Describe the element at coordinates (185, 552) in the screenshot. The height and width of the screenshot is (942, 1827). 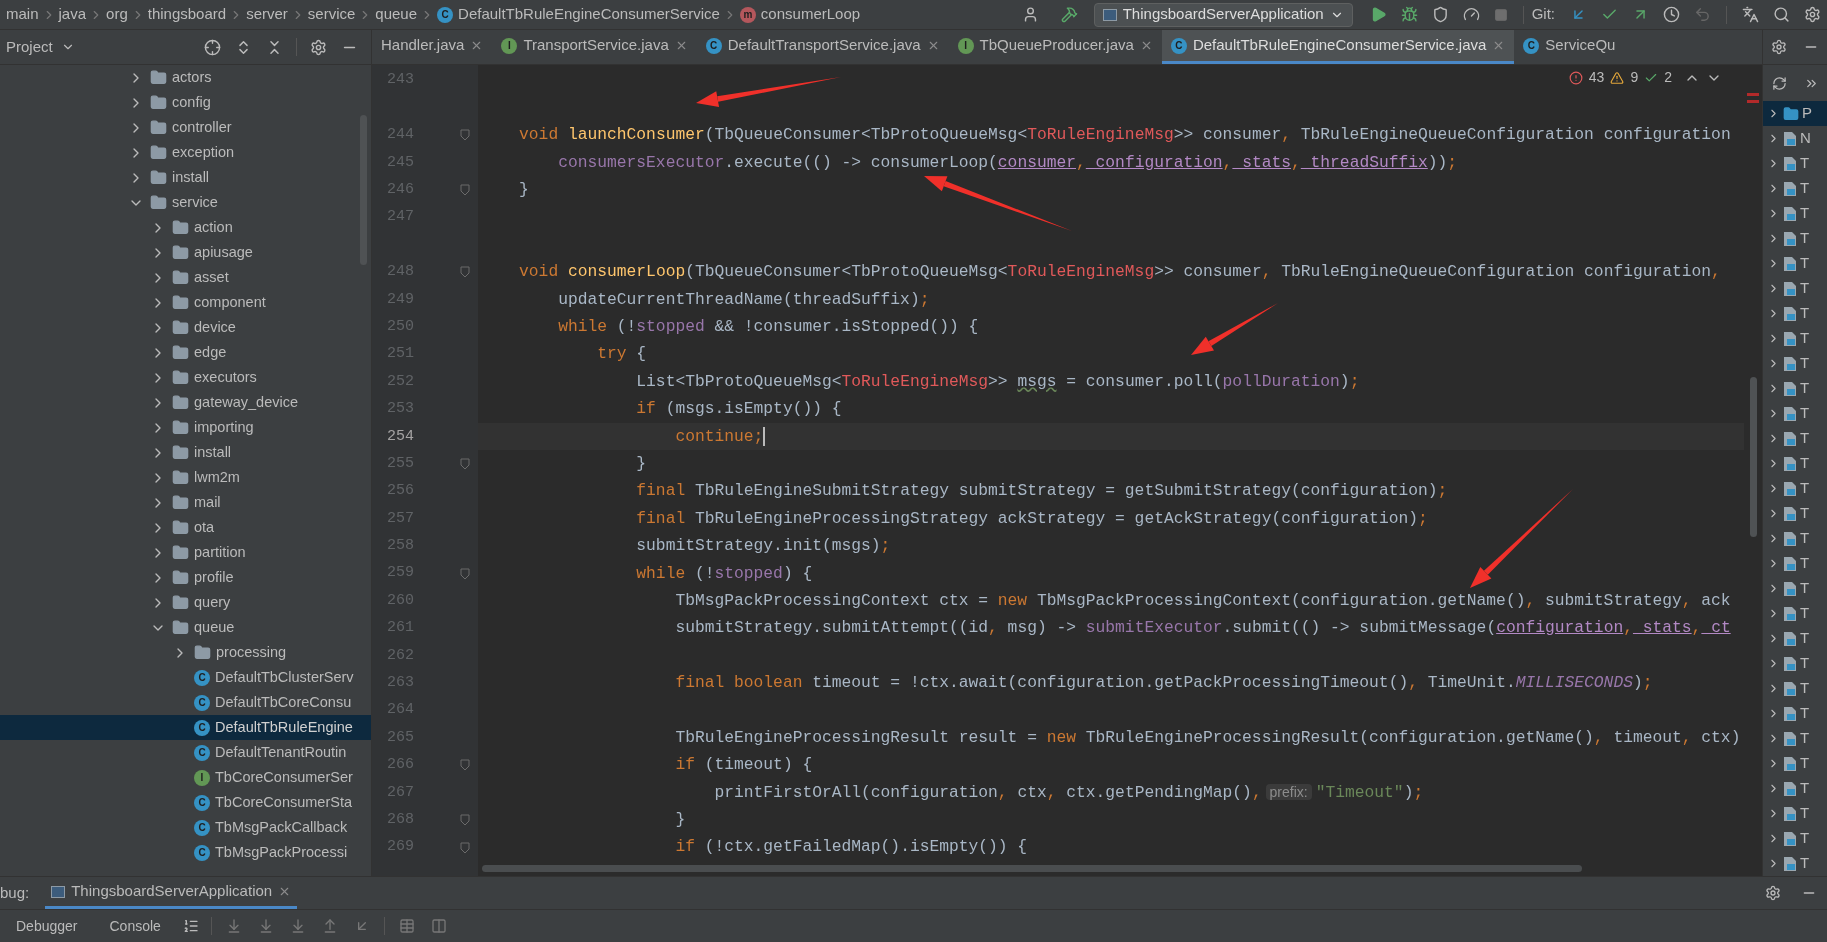
I see `tree-item: partition` at that location.